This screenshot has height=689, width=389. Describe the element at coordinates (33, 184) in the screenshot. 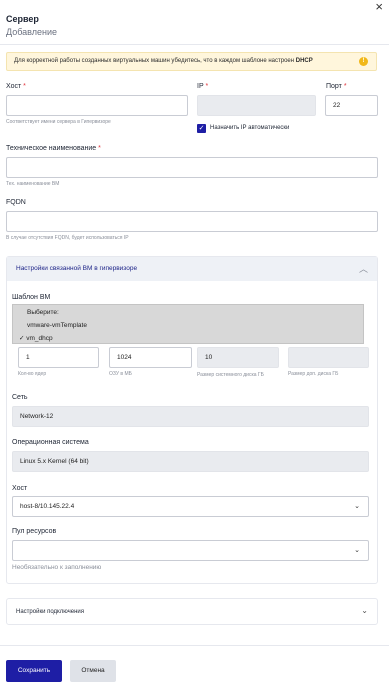

I see `tech-name-hint: Тех. наименование ВМ` at that location.